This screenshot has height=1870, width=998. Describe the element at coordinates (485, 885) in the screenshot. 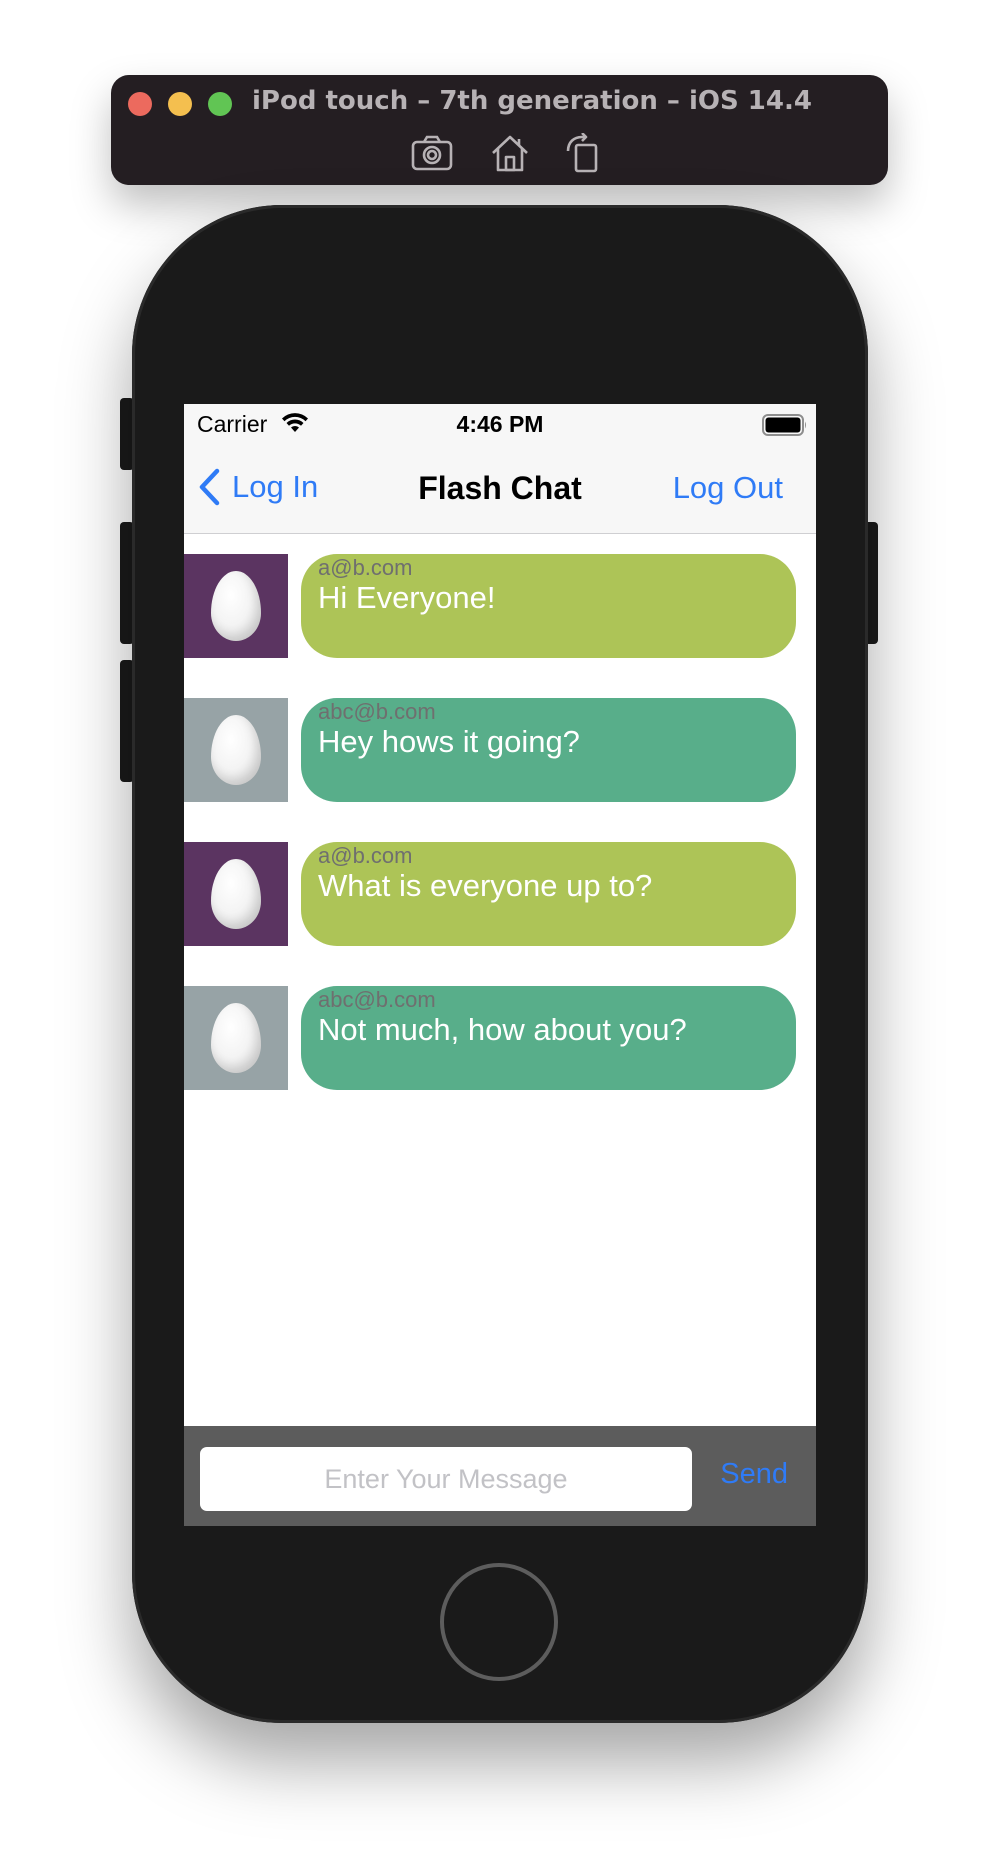

I see `message-text: What is everyone up to?` at that location.